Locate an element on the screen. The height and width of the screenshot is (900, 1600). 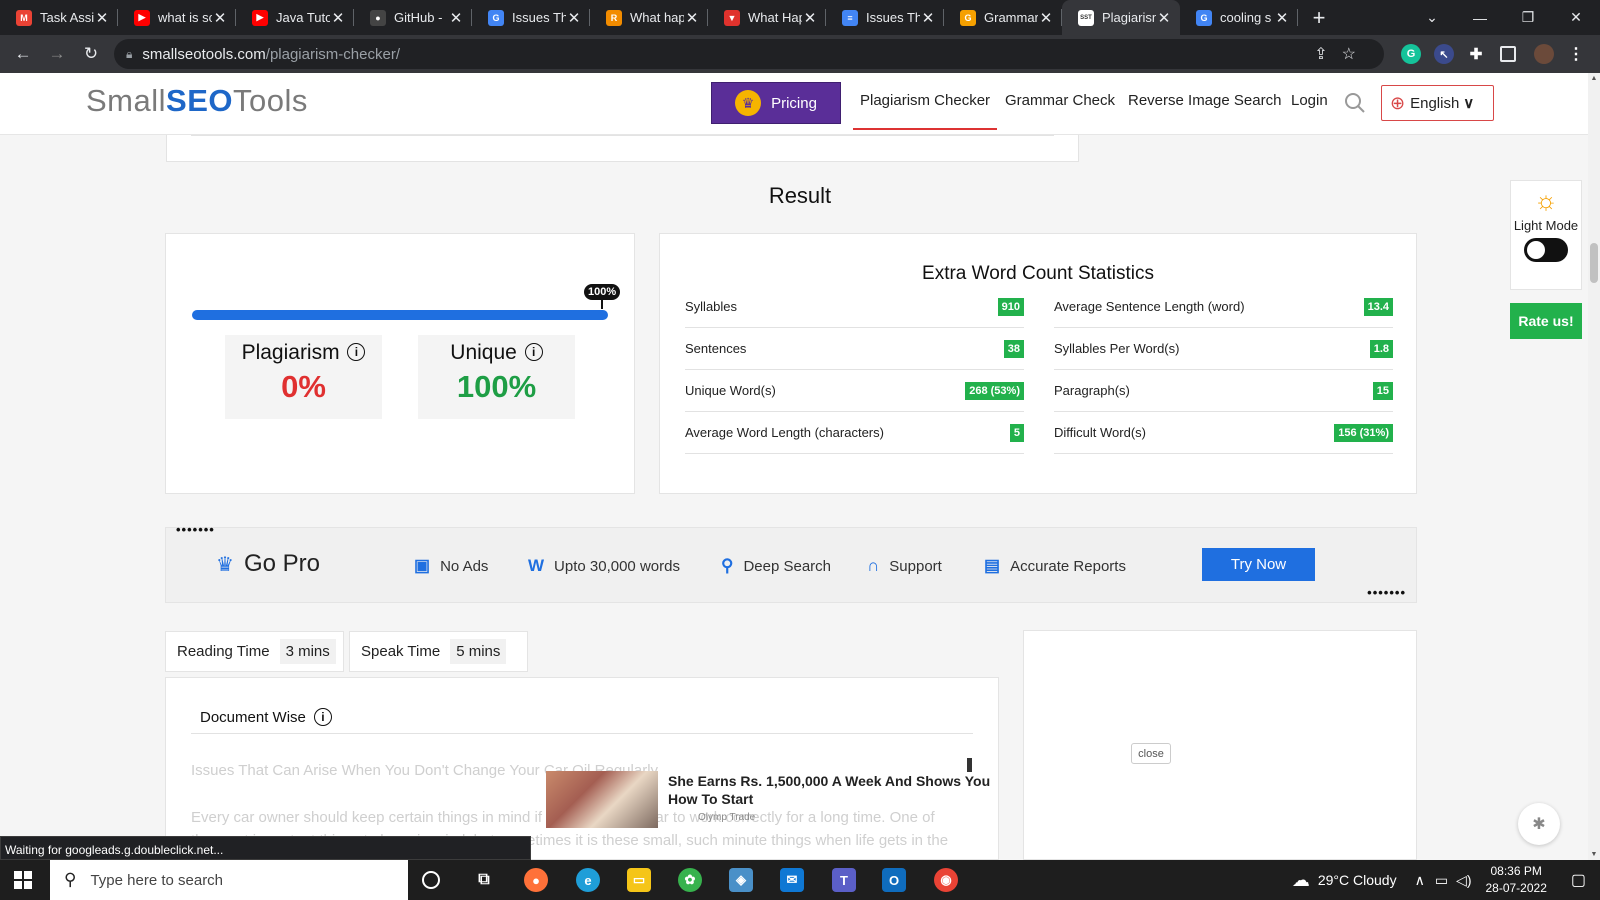
grammarly-extension-icon: G is located at coordinates (1411, 54).